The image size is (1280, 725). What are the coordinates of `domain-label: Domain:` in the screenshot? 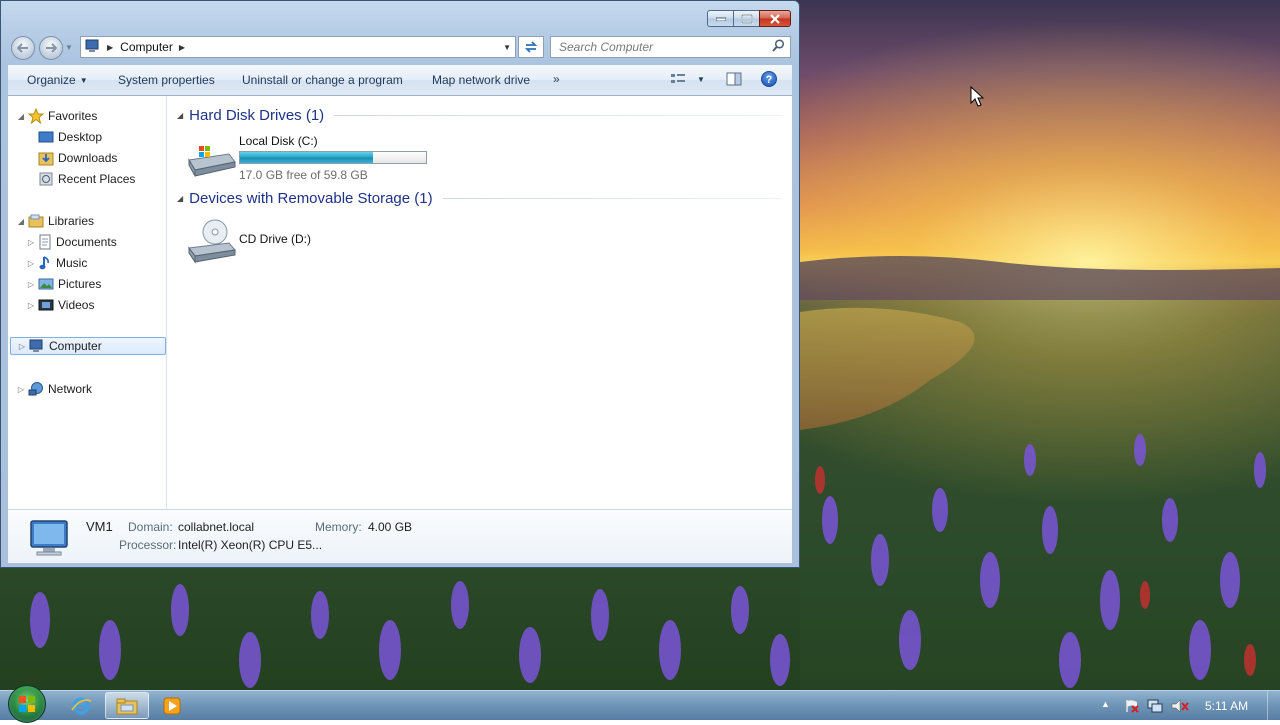 It's located at (150, 527).